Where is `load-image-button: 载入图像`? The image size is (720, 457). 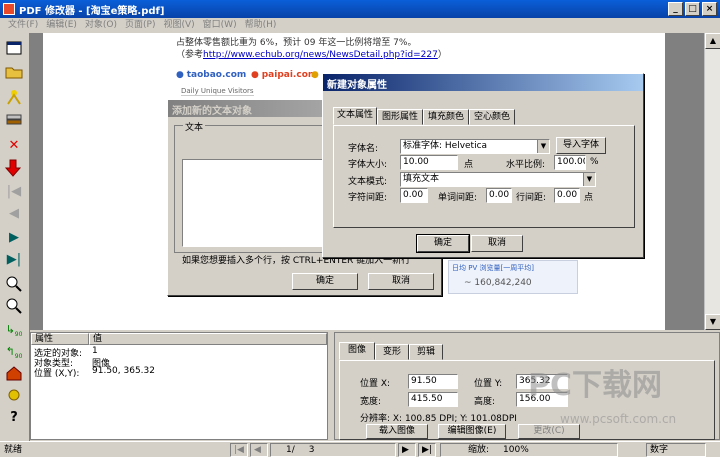
load-image-button: 载入图像 is located at coordinates (397, 431).